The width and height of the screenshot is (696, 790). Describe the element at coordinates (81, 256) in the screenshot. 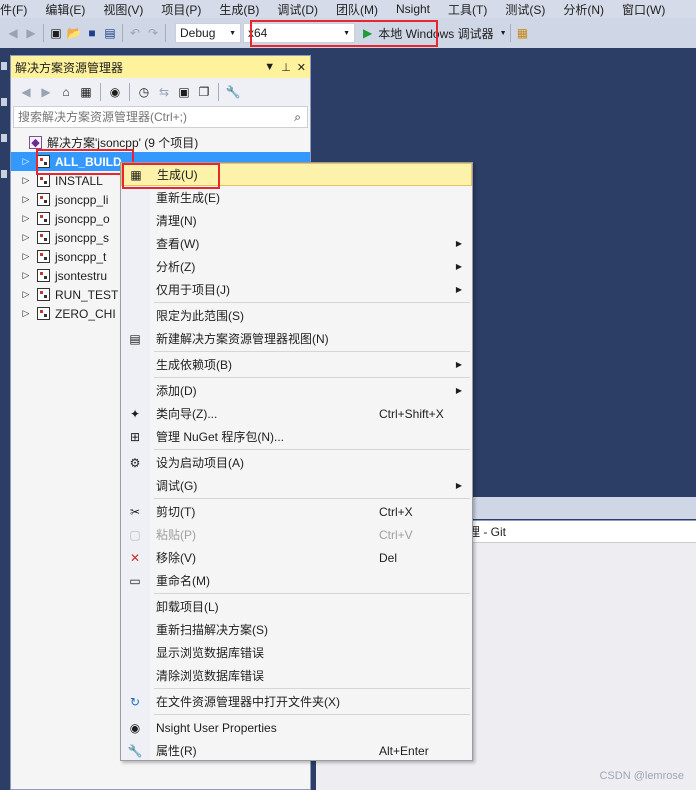

I see `project-node-label: jsoncpp_t` at that location.